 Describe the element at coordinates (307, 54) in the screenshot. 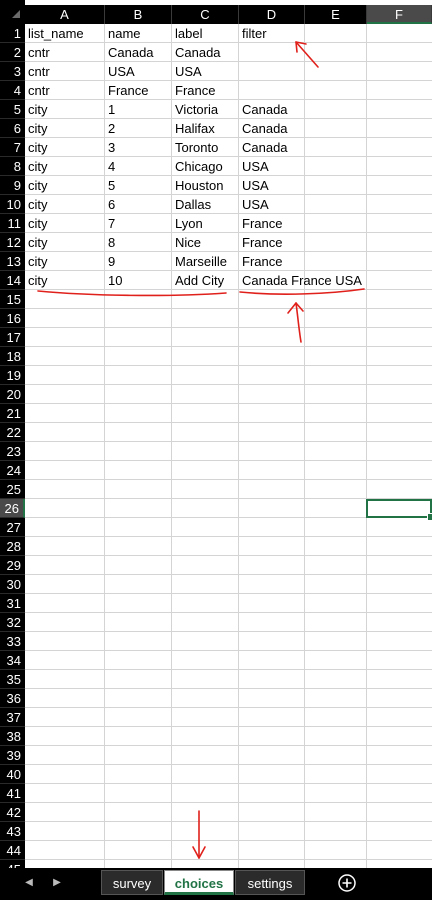

I see `red-arrow-to-filter-header` at that location.